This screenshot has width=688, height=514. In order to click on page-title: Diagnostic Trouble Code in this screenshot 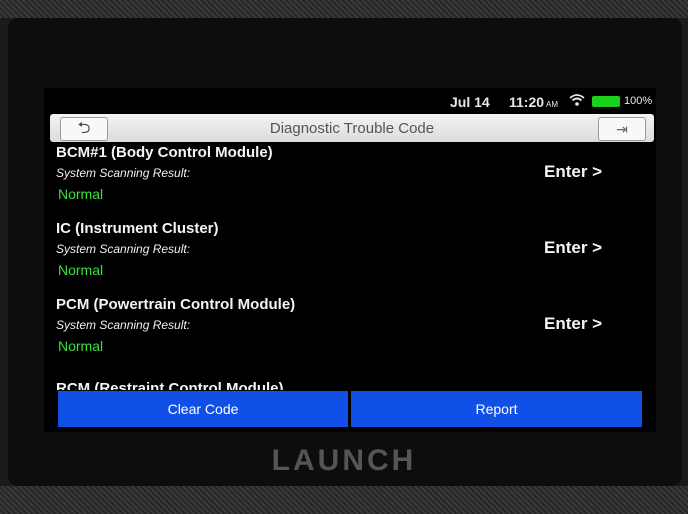, I will do `click(352, 128)`.